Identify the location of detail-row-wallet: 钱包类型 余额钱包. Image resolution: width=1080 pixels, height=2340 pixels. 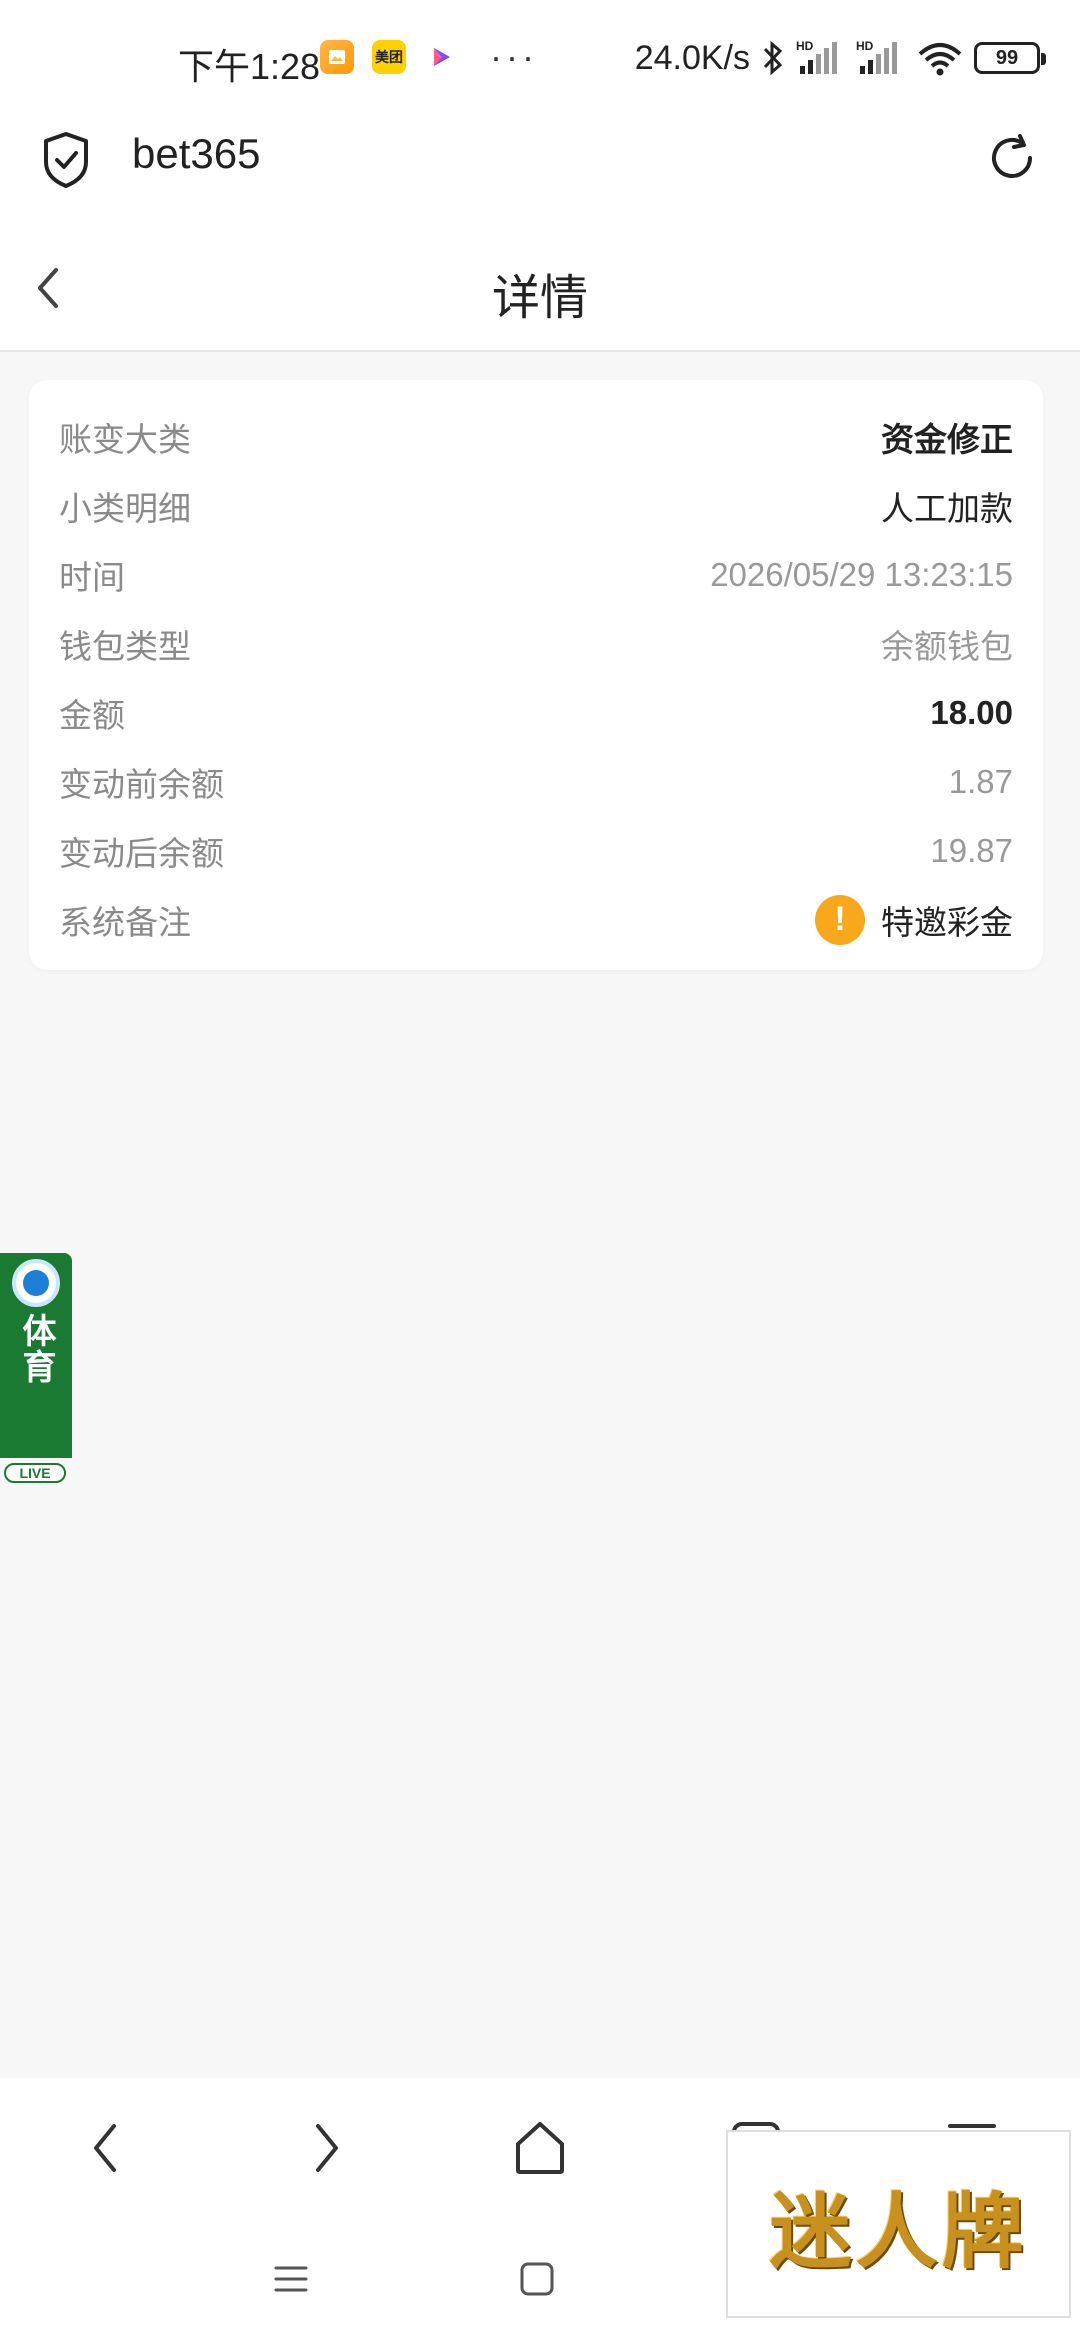
(536, 643).